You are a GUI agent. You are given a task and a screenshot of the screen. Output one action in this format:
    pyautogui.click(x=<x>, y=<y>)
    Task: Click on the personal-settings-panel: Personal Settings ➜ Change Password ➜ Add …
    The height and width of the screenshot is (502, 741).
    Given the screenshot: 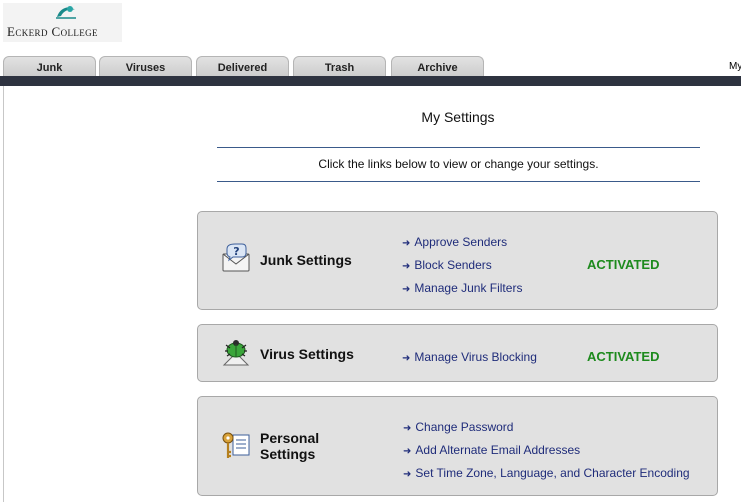 What is the action you would take?
    pyautogui.click(x=457, y=446)
    